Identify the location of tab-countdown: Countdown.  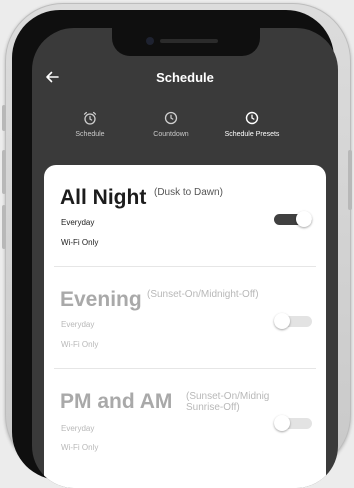
(171, 124).